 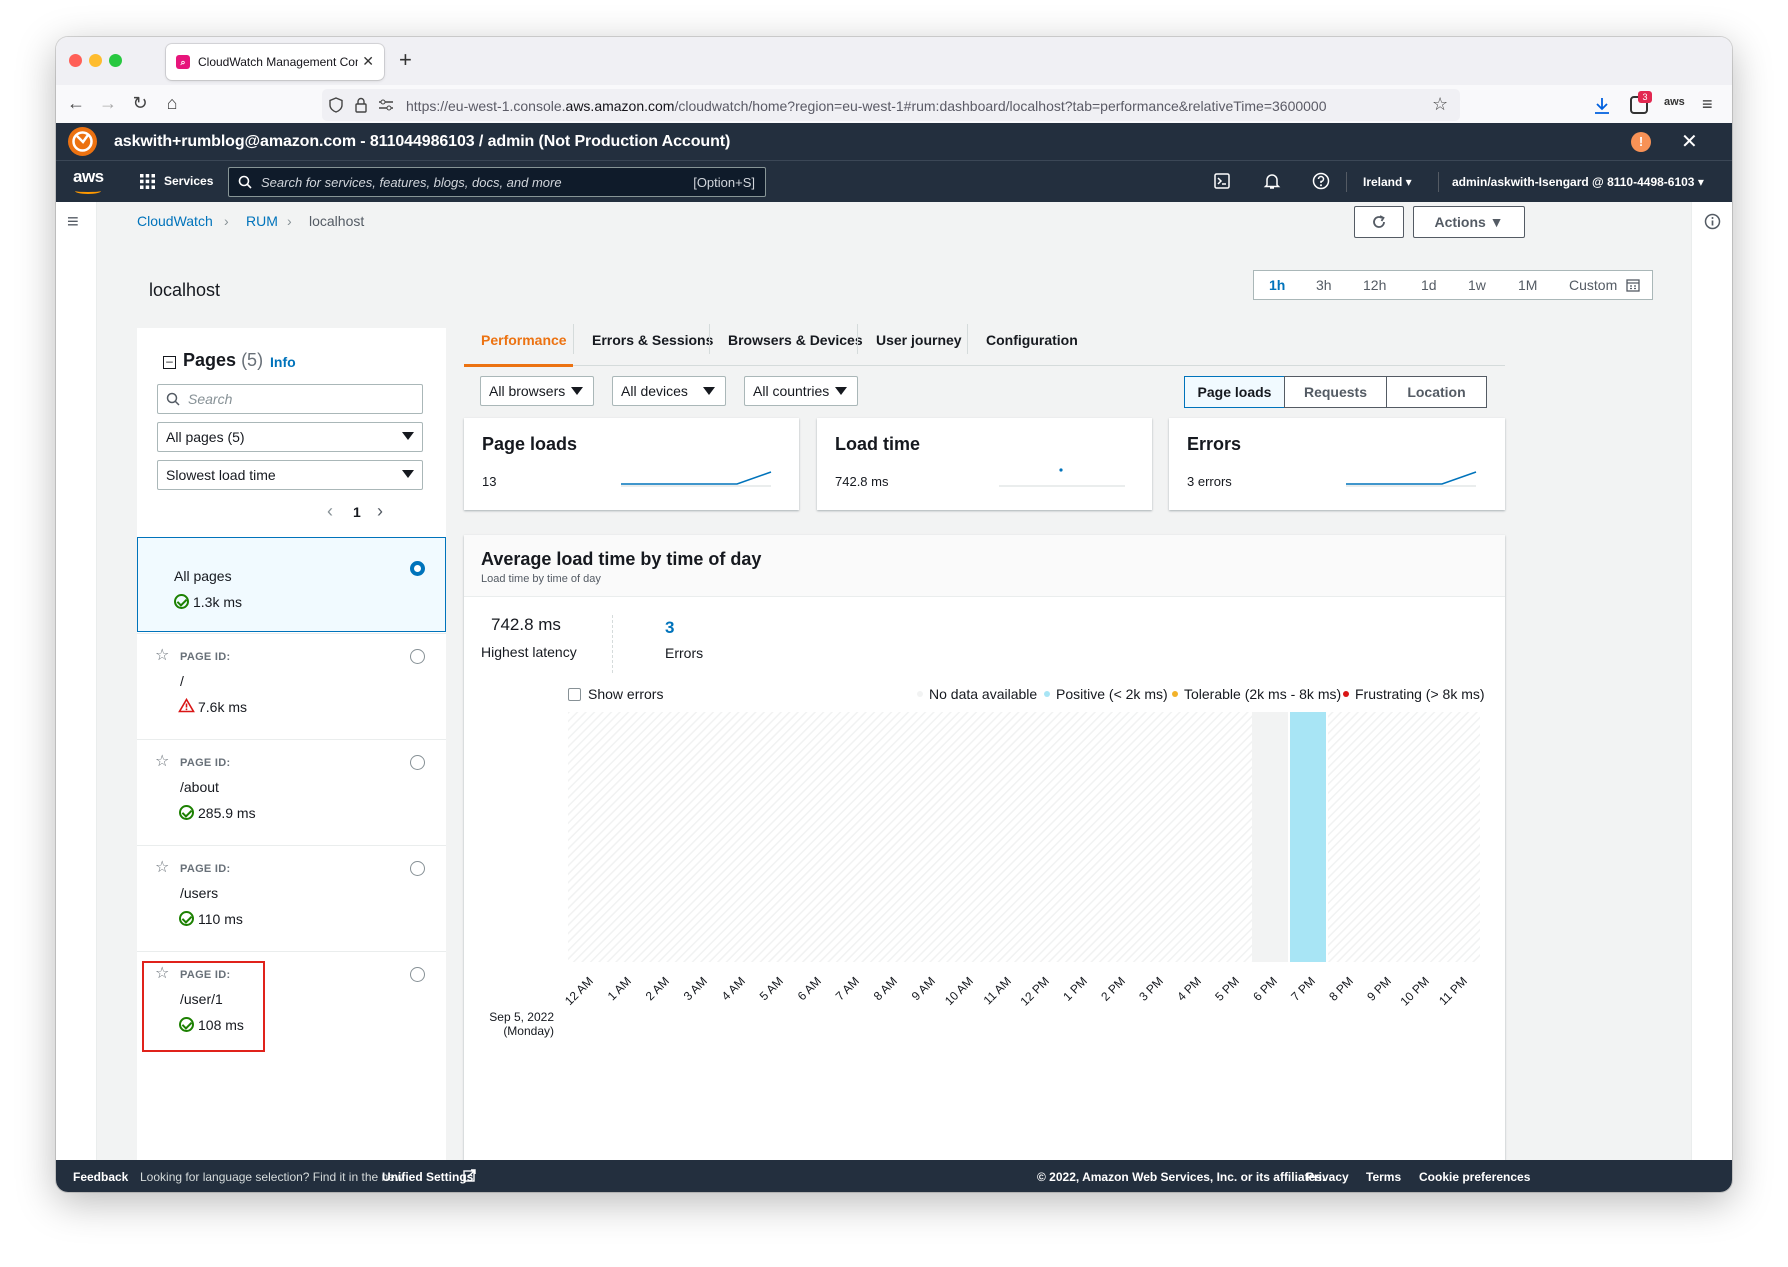 I want to click on page-card: ☆ PAGE ID: /about 285.9 ms, so click(x=291, y=792).